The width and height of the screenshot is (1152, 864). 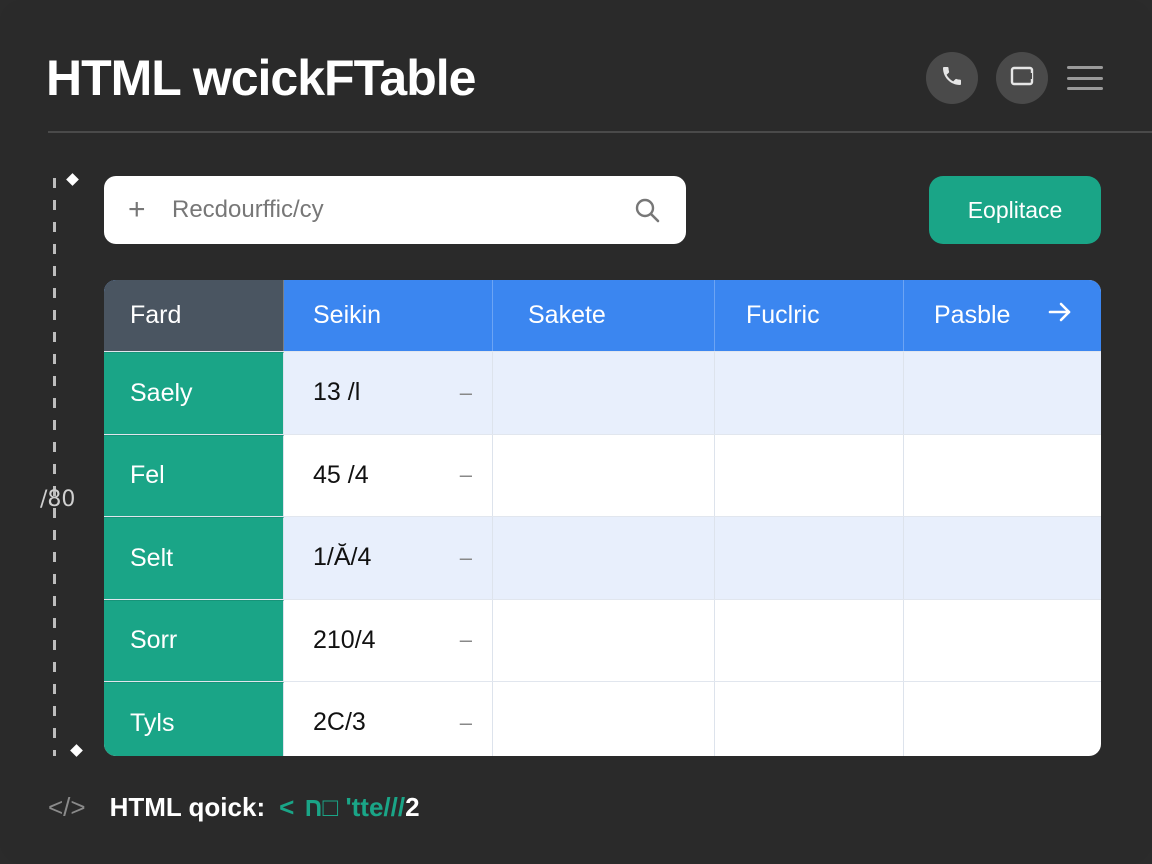 I want to click on vertical-ruler, so click(x=54, y=467).